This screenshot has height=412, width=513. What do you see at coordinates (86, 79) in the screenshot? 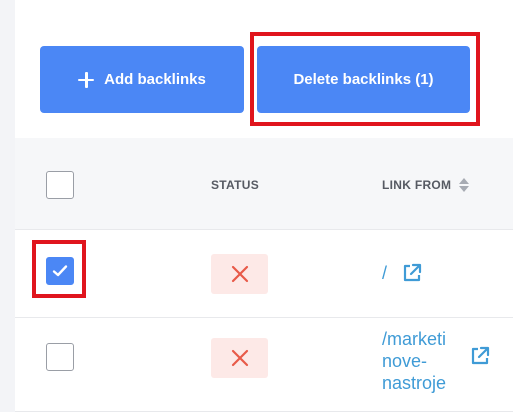
I see `plus-icon` at bounding box center [86, 79].